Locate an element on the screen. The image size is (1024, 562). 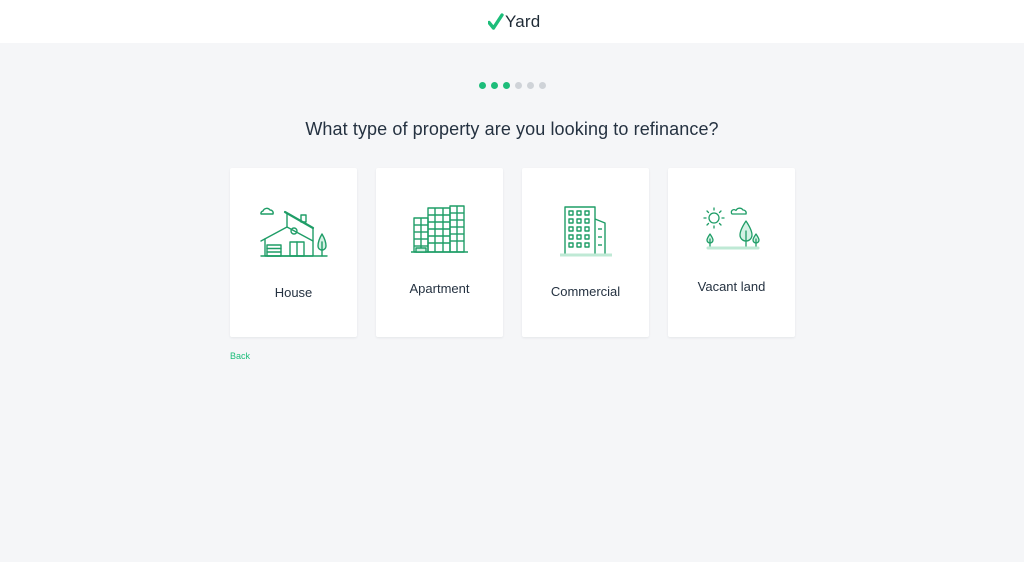
option-label-apartment: Apartment is located at coordinates (439, 288).